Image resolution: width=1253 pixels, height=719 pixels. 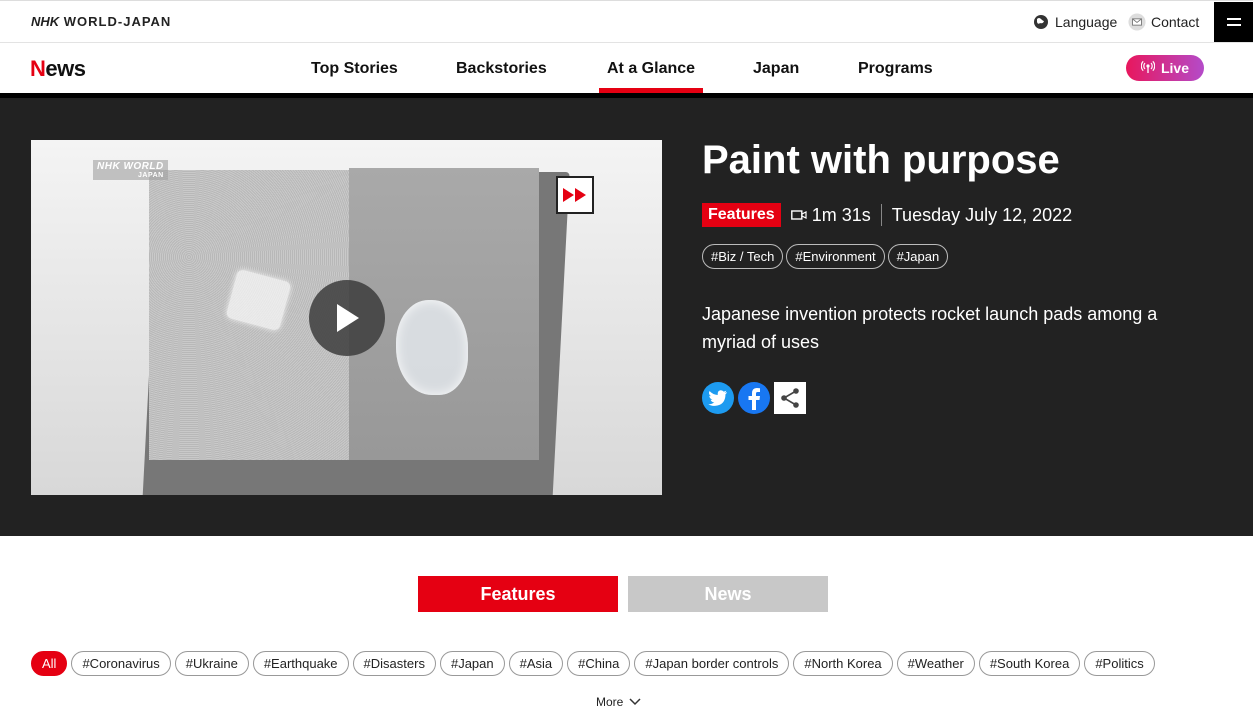 I want to click on filter-north-korea: #North Korea, so click(x=843, y=663).